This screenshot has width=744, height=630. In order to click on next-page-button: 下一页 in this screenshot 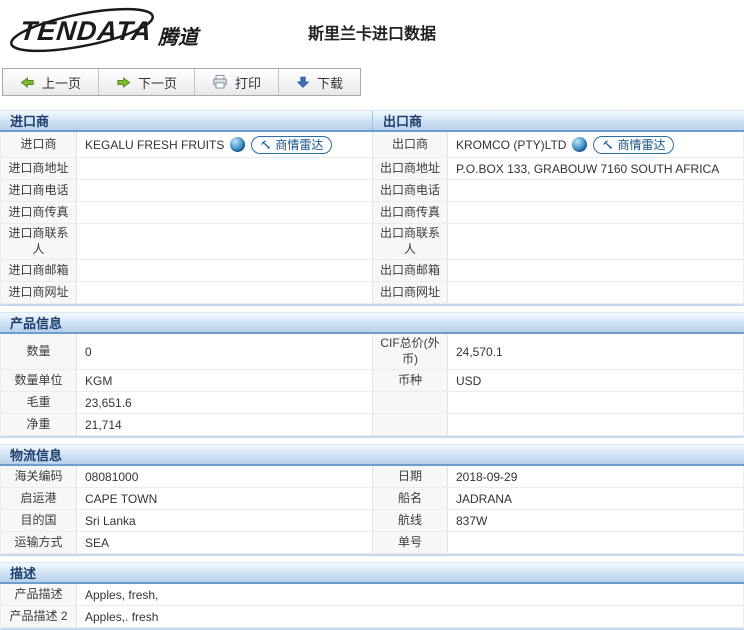, I will do `click(146, 82)`.